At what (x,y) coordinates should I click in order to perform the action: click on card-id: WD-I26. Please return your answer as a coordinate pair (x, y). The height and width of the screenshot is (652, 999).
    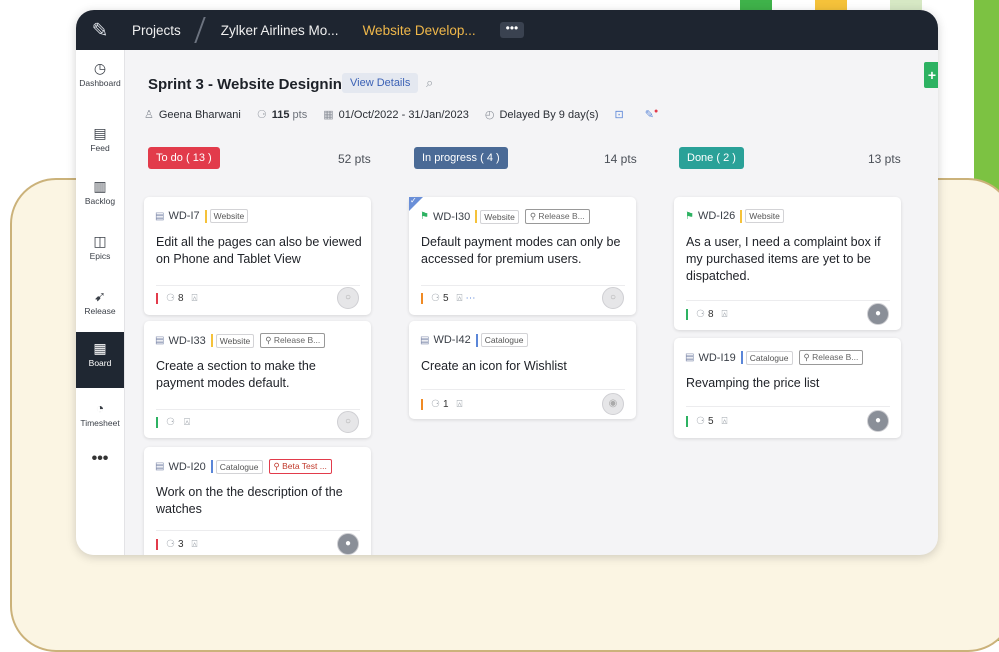
    Looking at the image, I should click on (716, 216).